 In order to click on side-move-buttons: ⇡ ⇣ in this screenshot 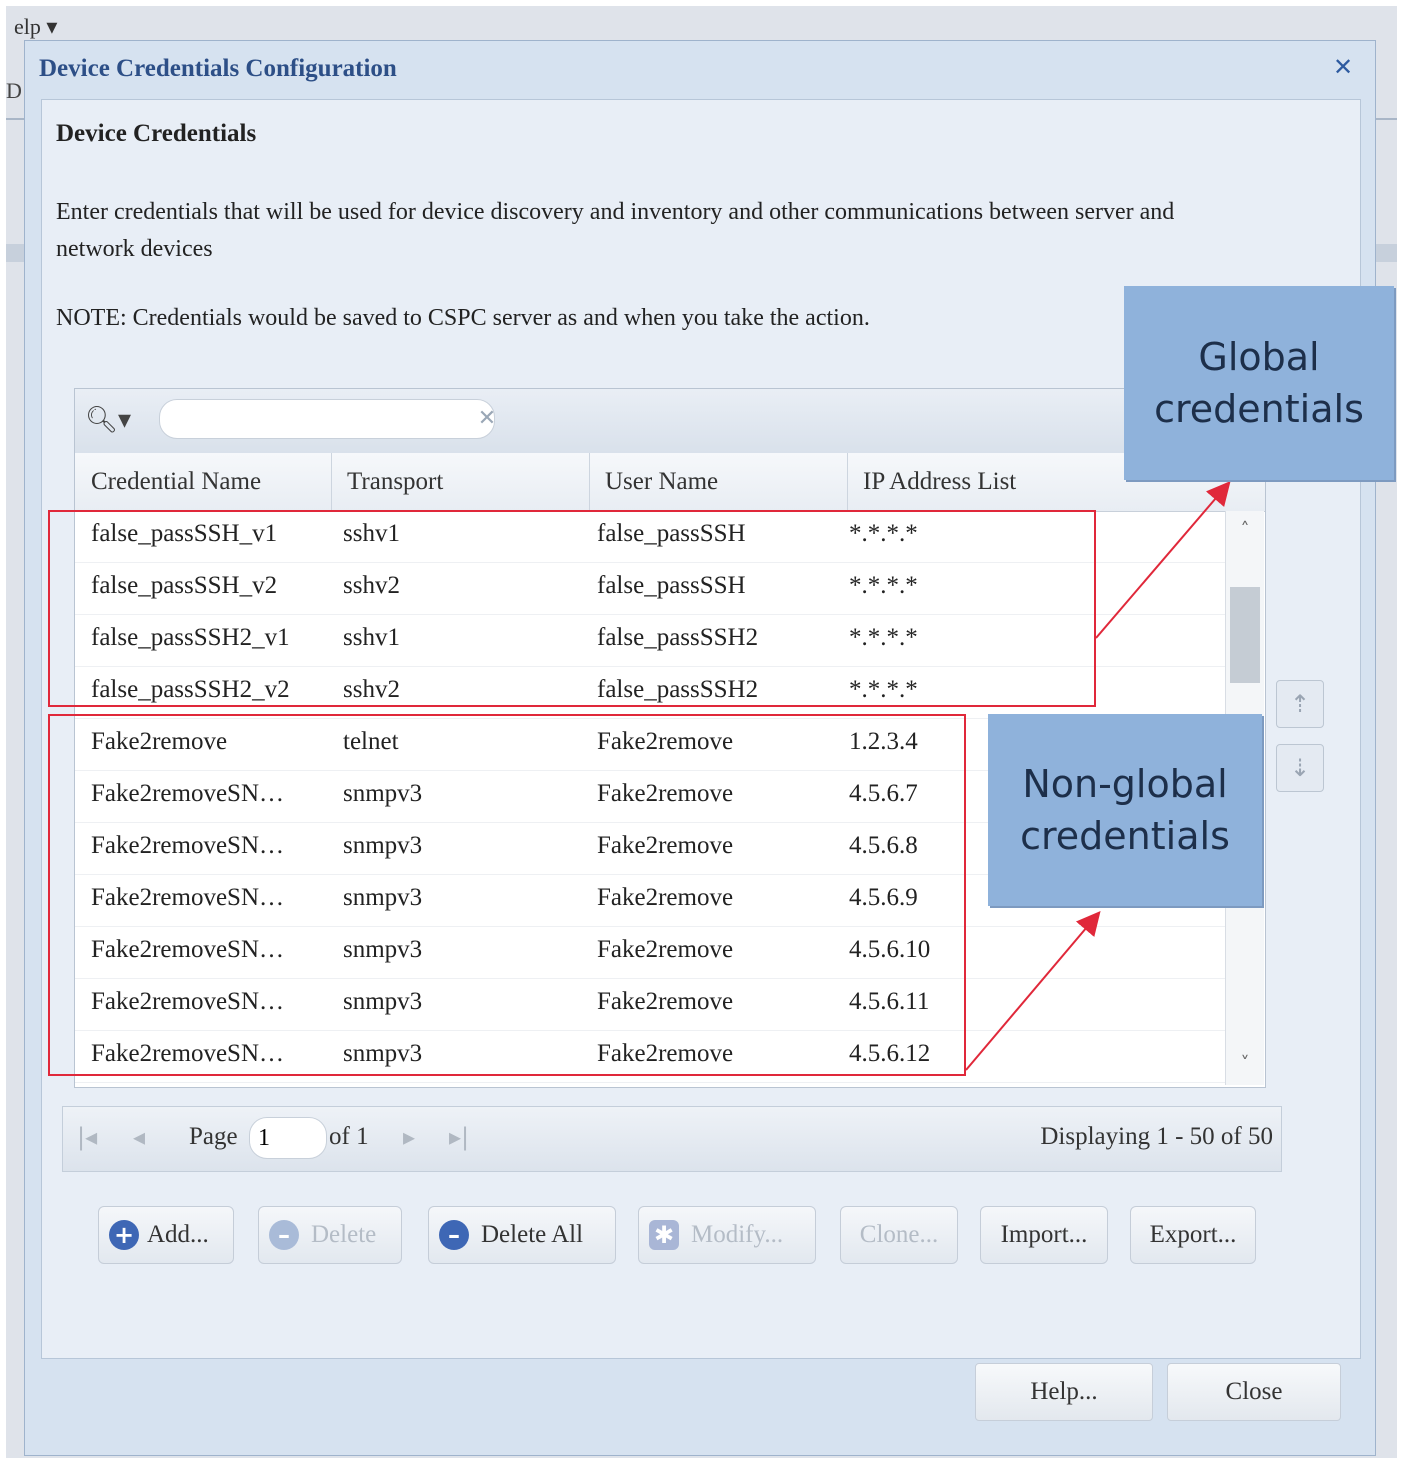, I will do `click(1300, 744)`.